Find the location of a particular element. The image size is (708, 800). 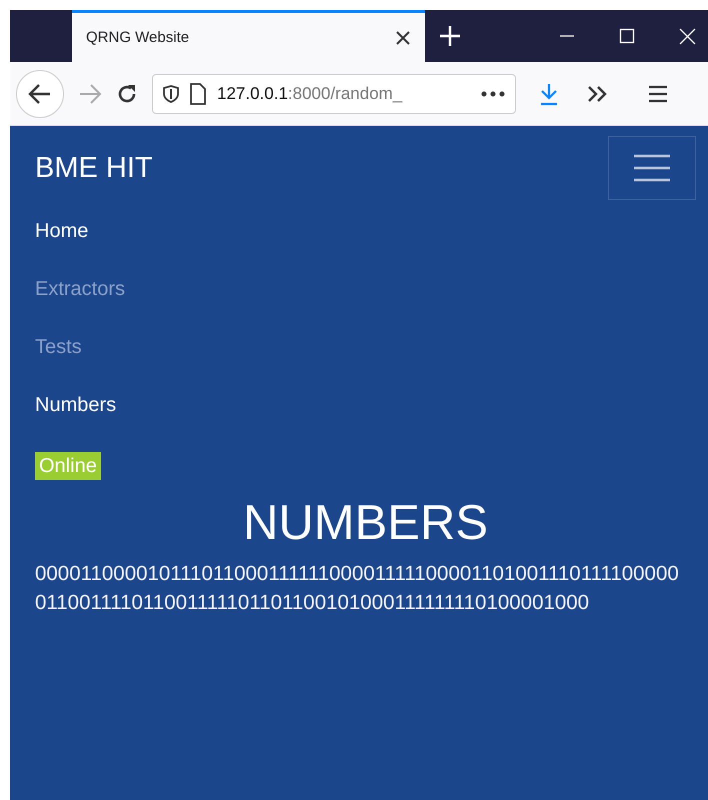

nav-link: Home is located at coordinates (61, 231).